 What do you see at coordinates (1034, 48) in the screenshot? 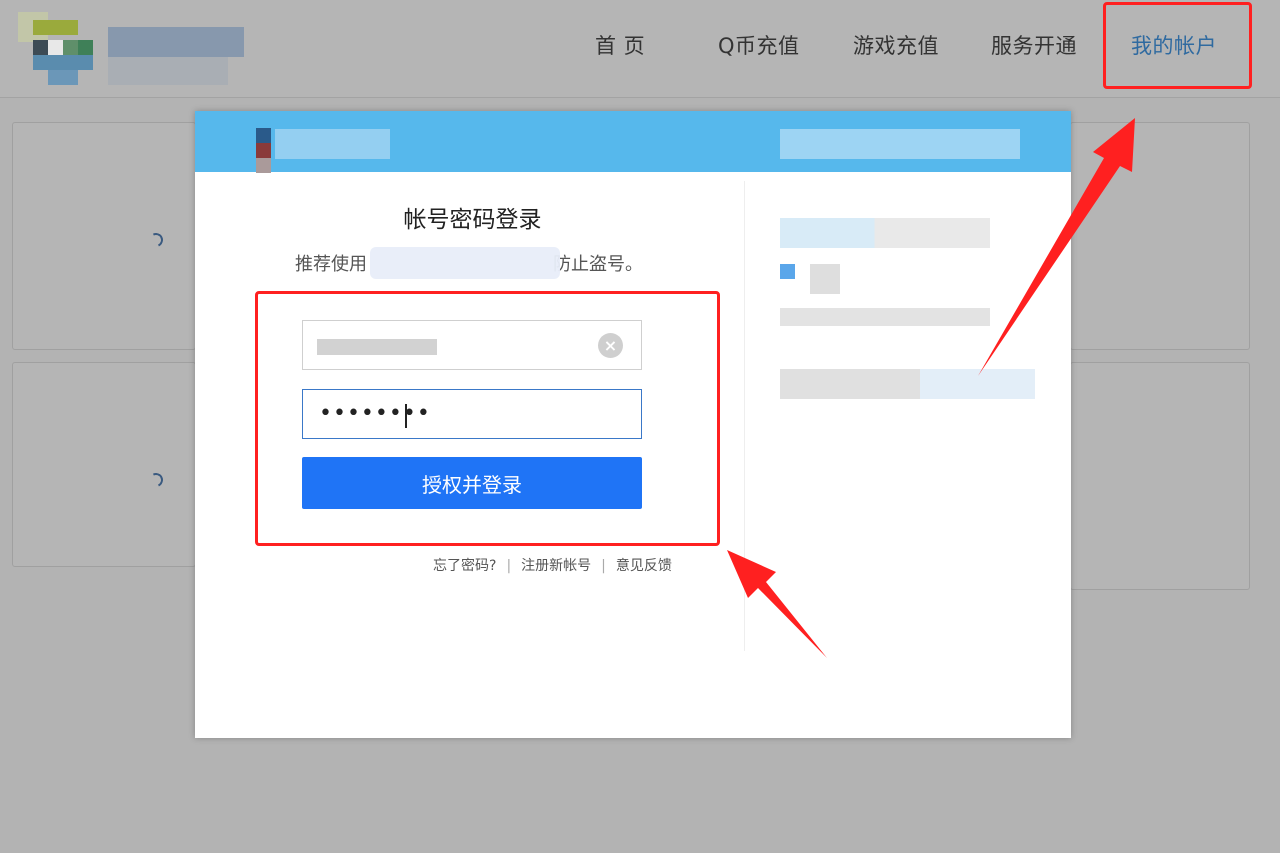
I see `nav-item-service-activation: 服务开通` at bounding box center [1034, 48].